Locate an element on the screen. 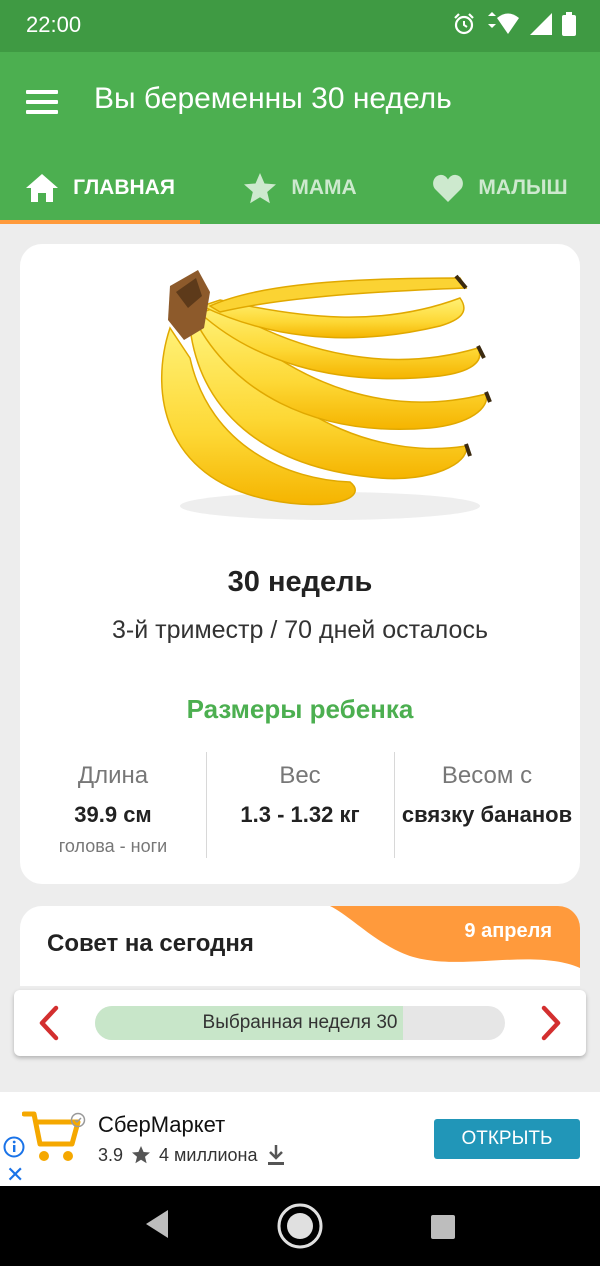 The height and width of the screenshot is (1266, 600). battery-icon is located at coordinates (569, 24).